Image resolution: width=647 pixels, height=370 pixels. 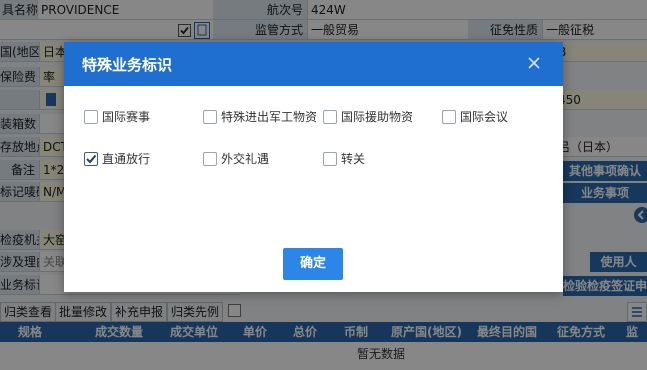 What do you see at coordinates (91, 159) in the screenshot?
I see `checkbox-checked` at bounding box center [91, 159].